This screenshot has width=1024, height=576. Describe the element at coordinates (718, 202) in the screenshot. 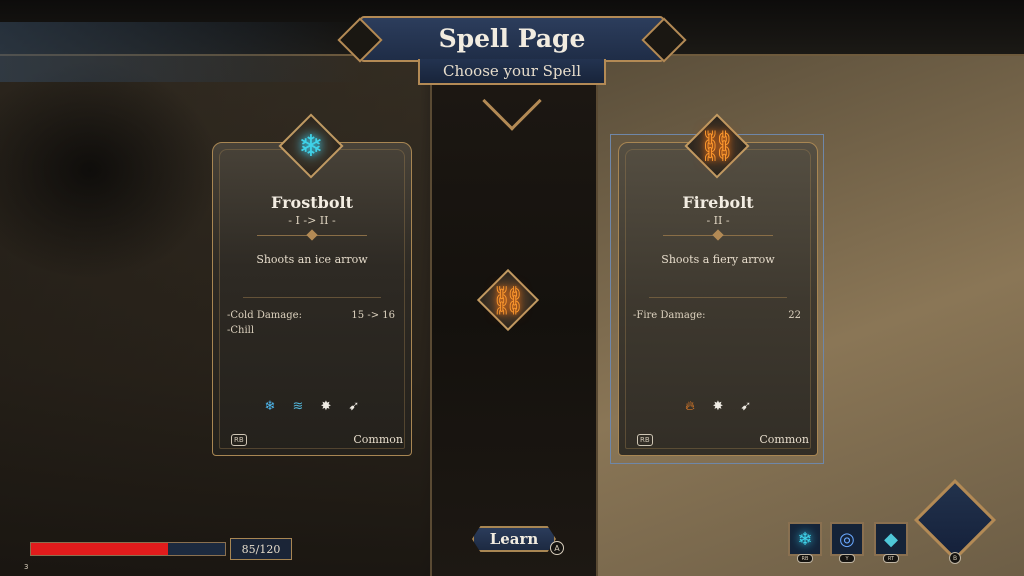

I see `spell-name: Firebolt` at that location.